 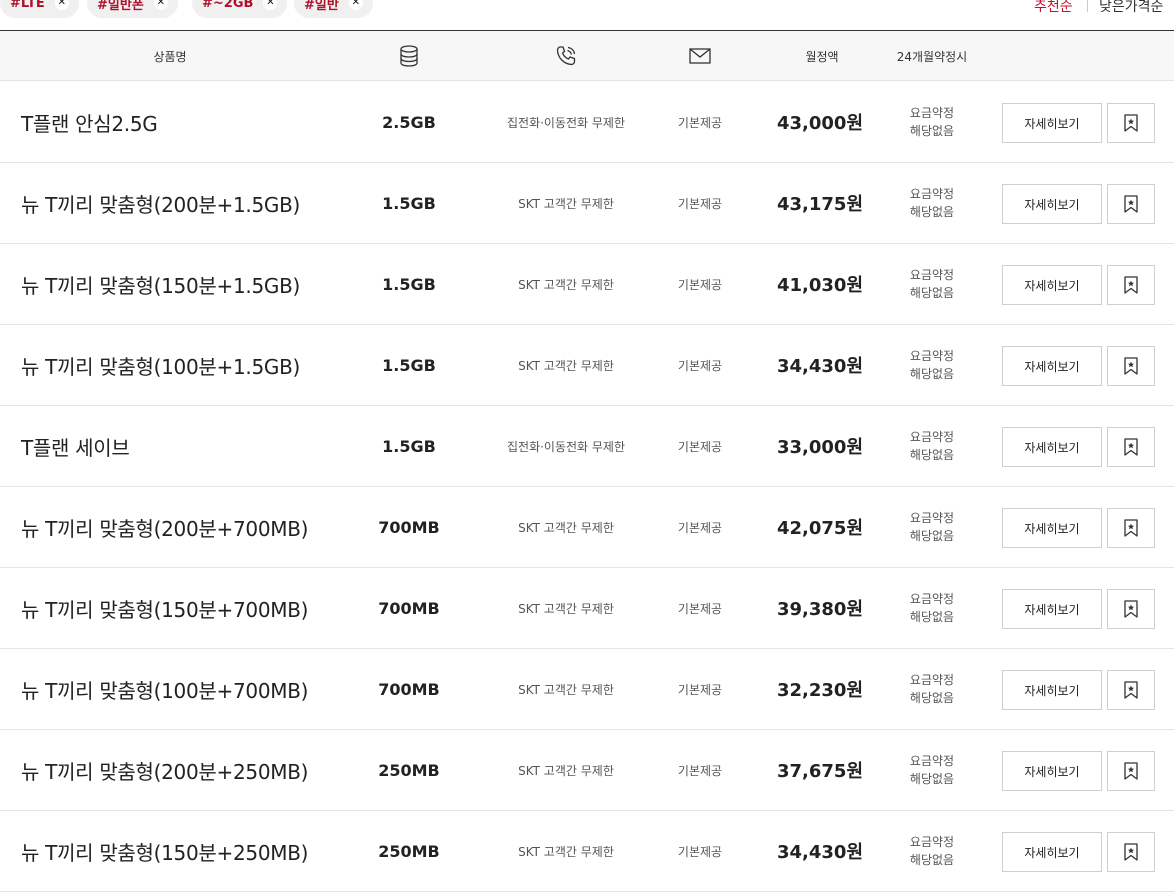 What do you see at coordinates (1131, 8) in the screenshot?
I see `sort-low-price: 낮은가격순` at bounding box center [1131, 8].